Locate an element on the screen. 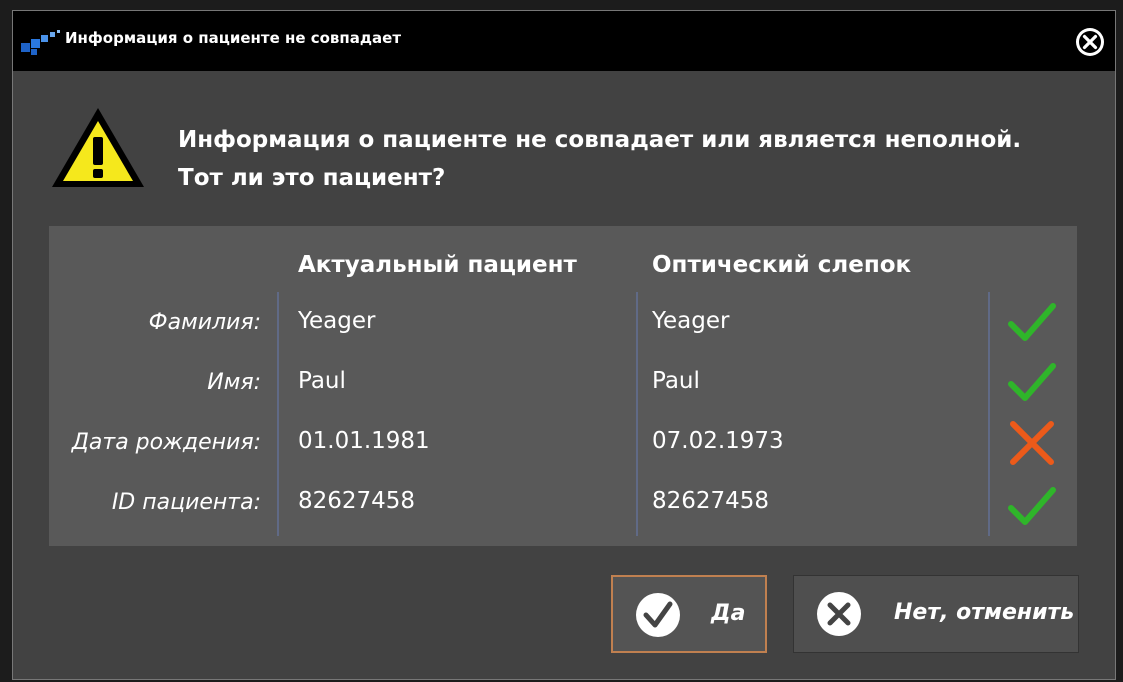 This screenshot has height=682, width=1123. warning-triangle-icon is located at coordinates (98, 147).